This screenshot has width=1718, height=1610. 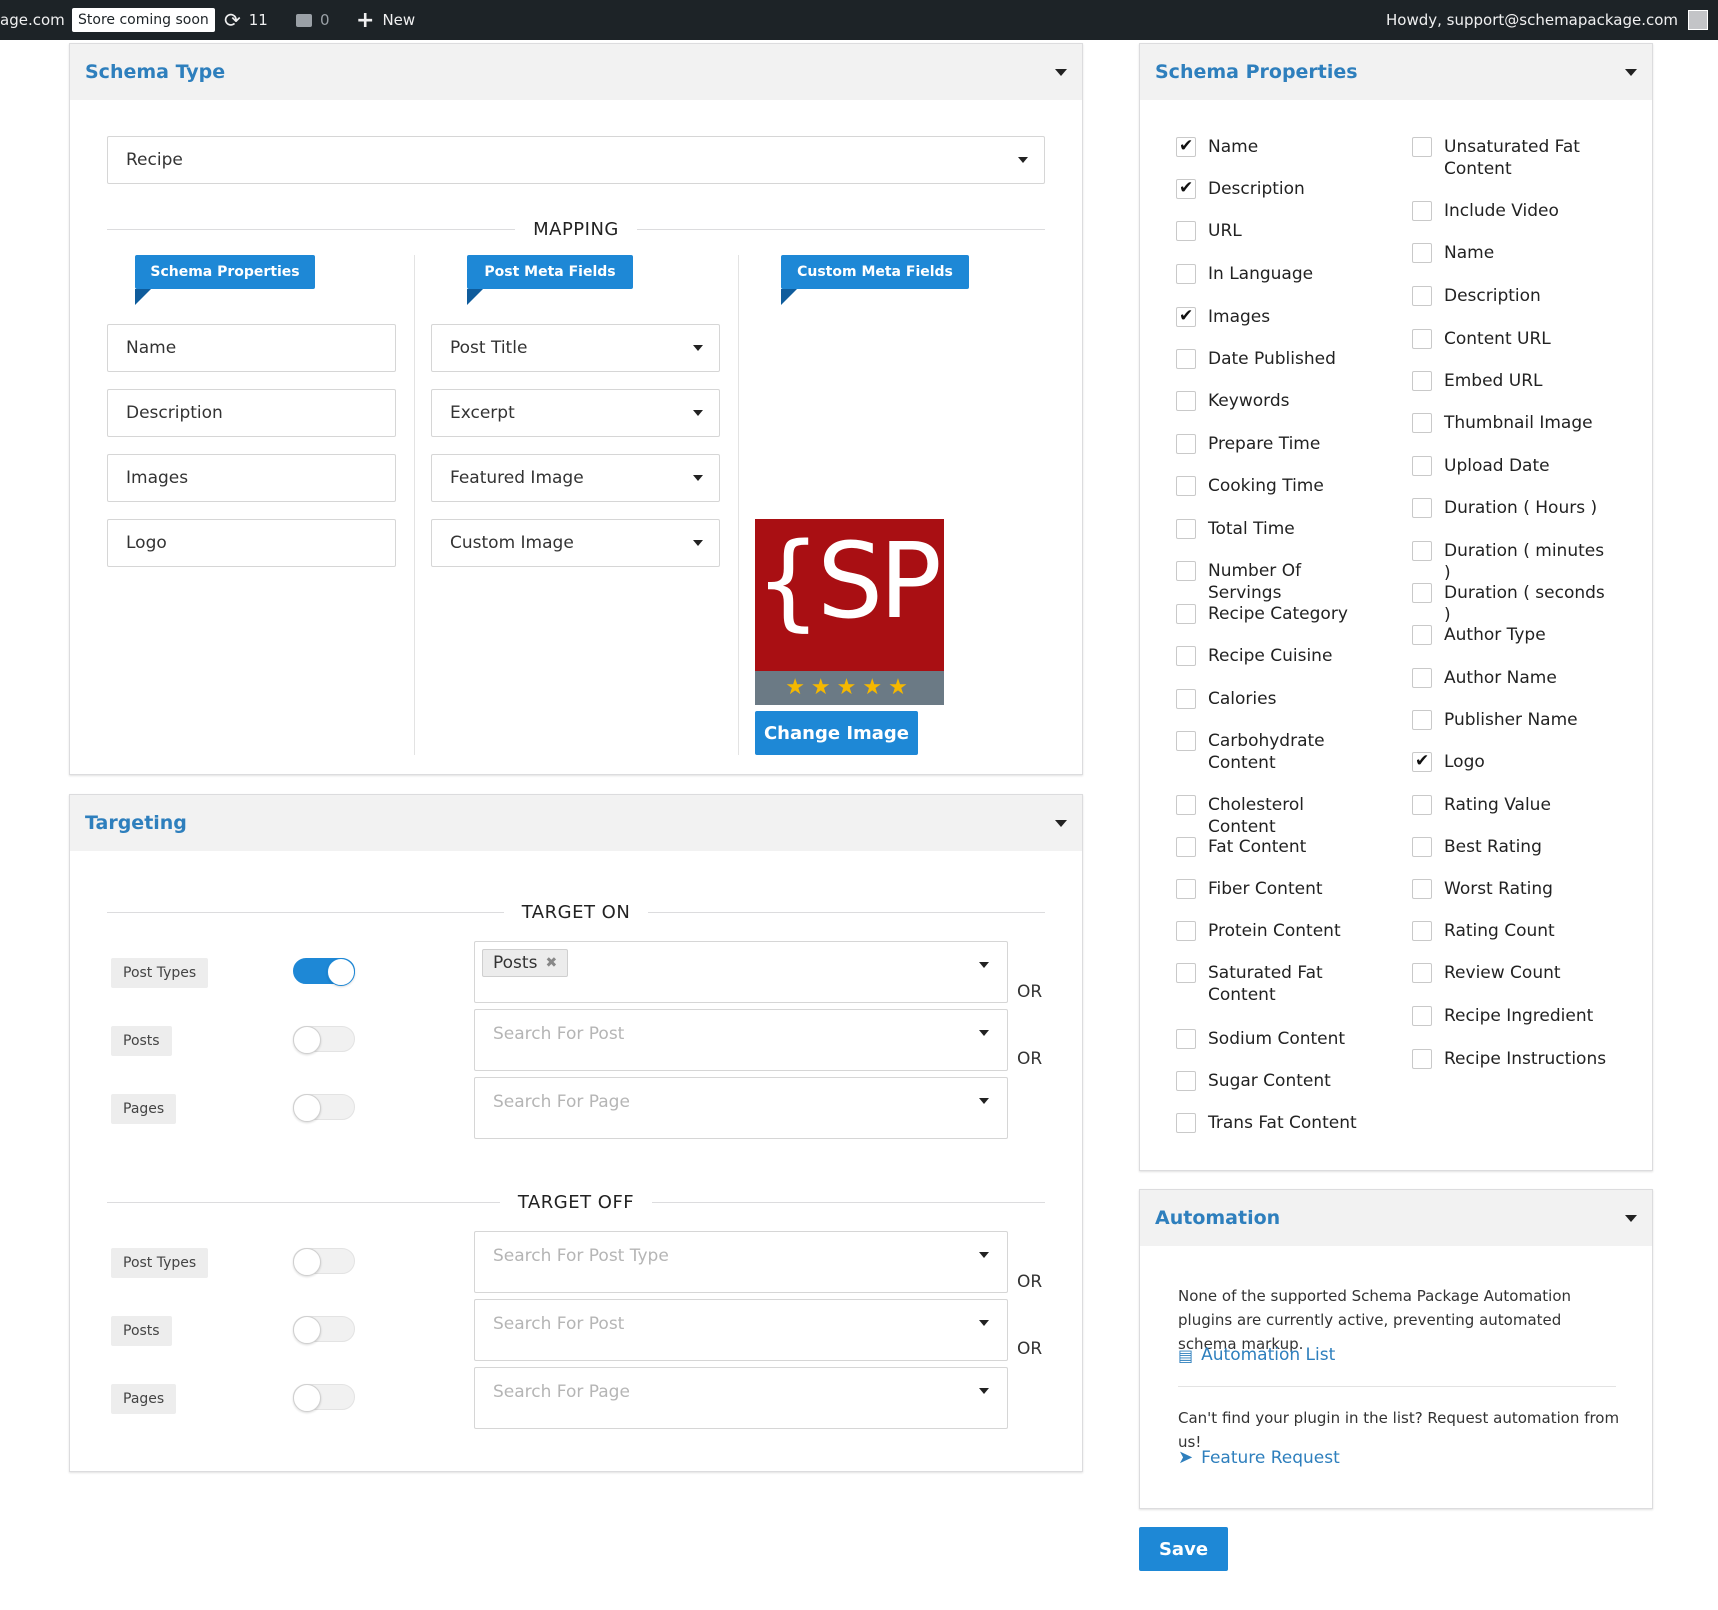 I want to click on property-checkbox-item: Keywords, so click(x=1276, y=401).